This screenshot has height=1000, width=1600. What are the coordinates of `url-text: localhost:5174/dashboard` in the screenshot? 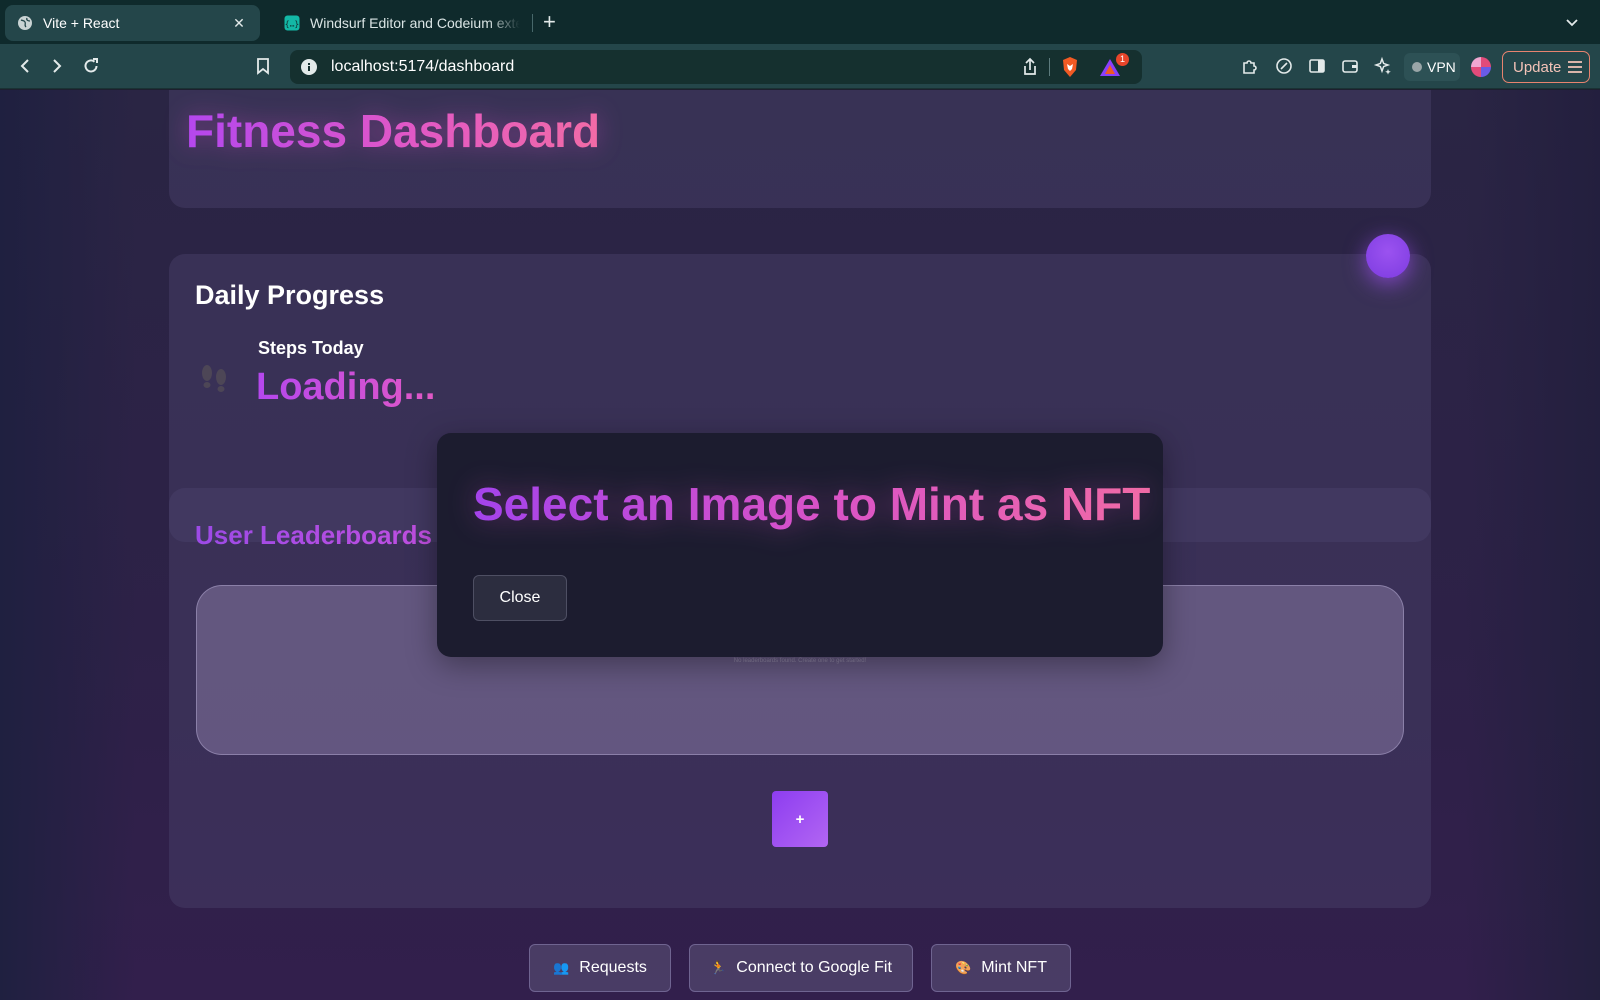 It's located at (422, 67).